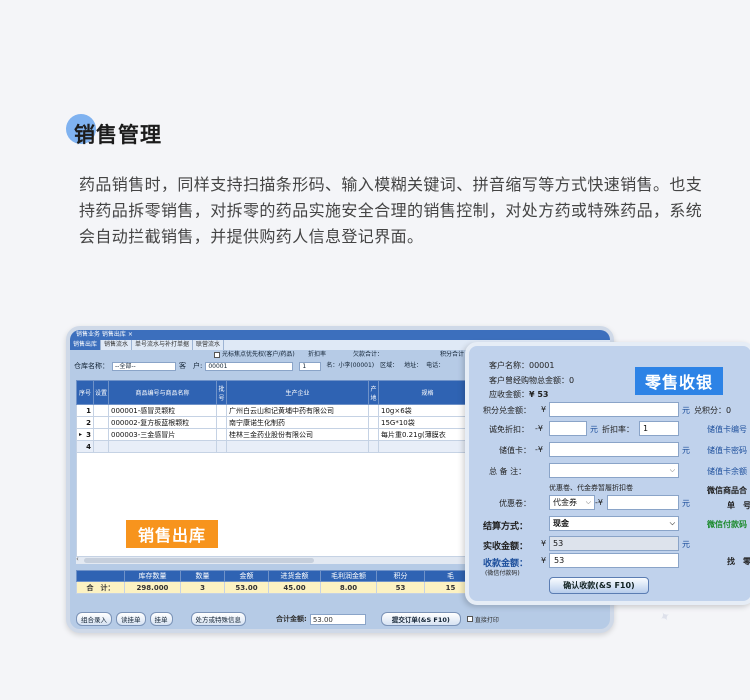  I want to click on combo-entry-button: 组合录入, so click(94, 619).